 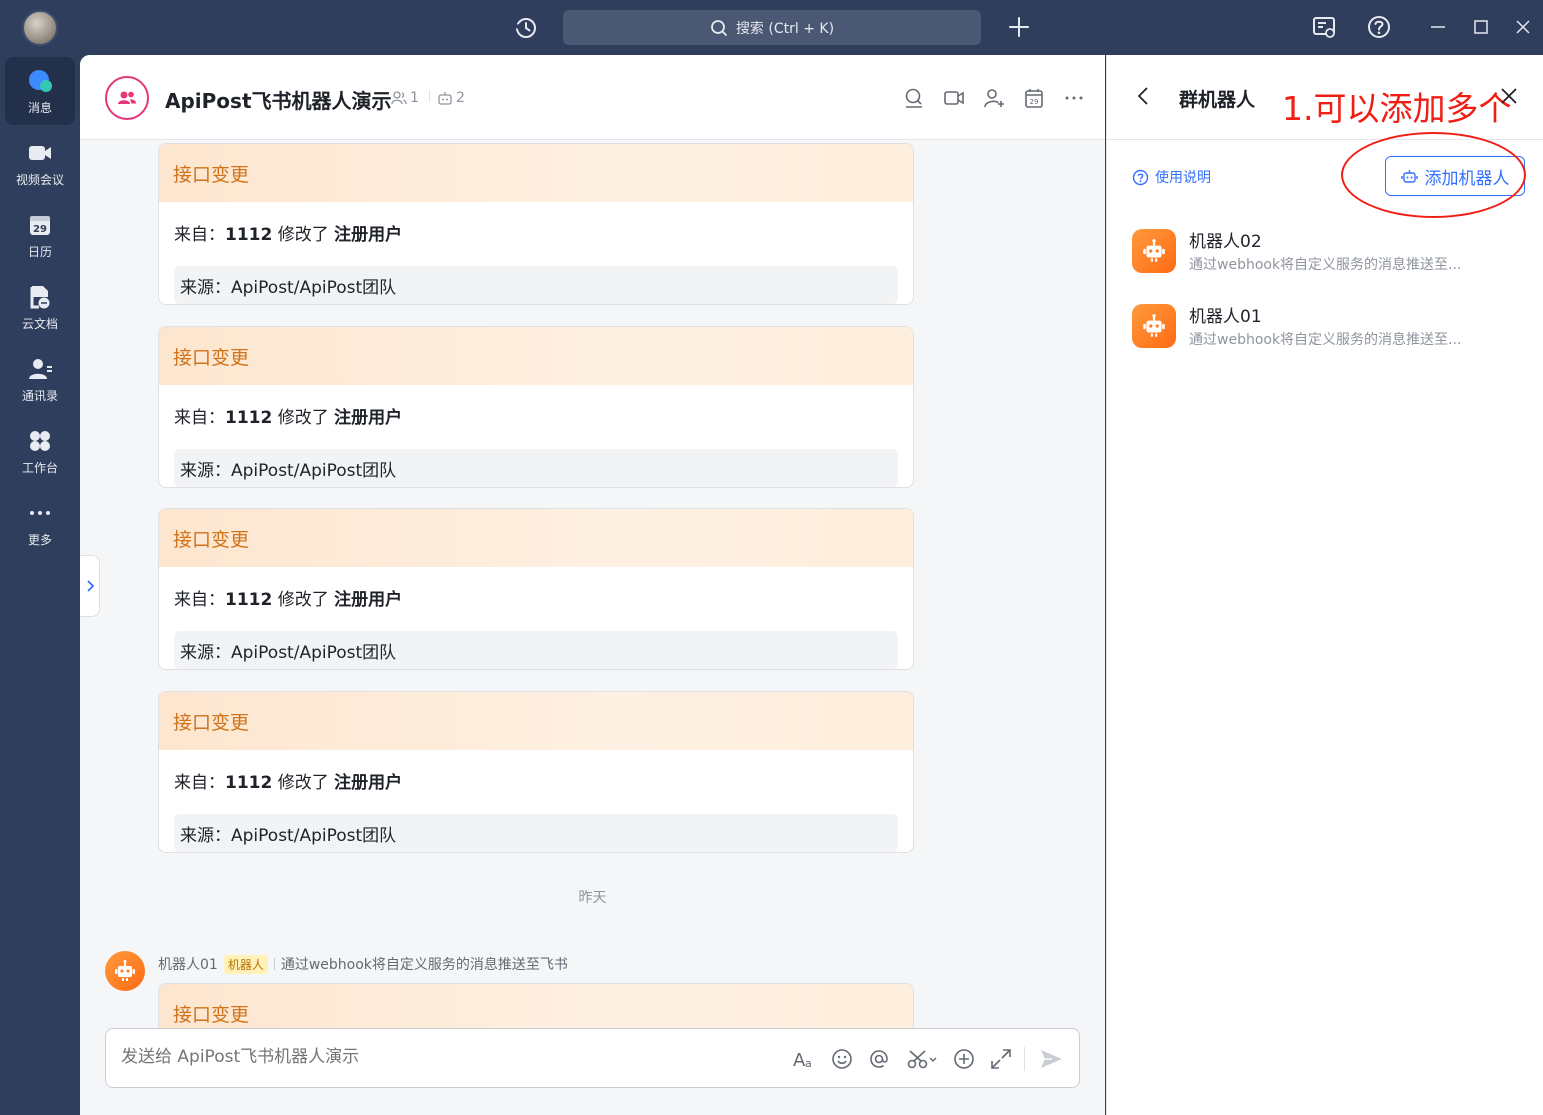 I want to click on bot-avatar, so click(x=125, y=971).